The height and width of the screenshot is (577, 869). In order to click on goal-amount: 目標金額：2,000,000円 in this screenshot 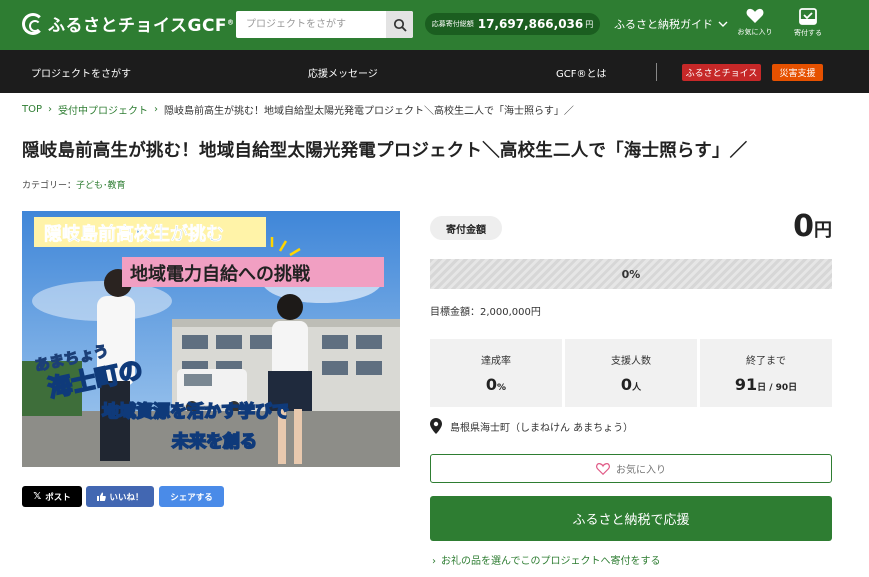, I will do `click(485, 310)`.